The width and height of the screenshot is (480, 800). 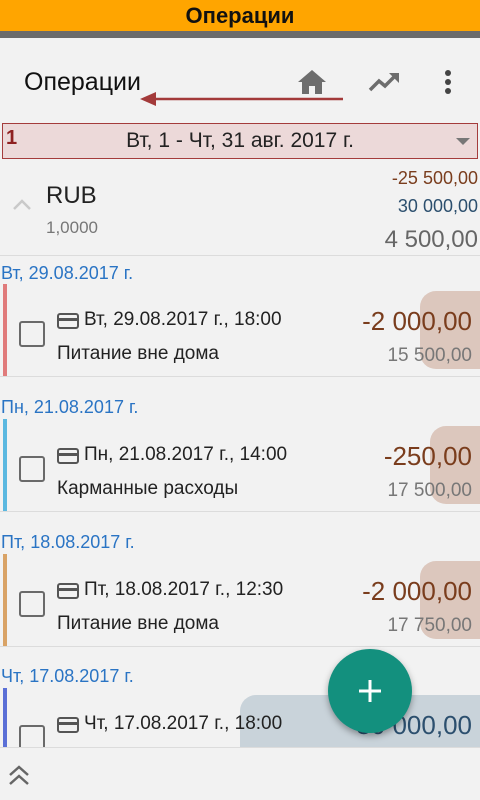 What do you see at coordinates (70, 407) in the screenshot?
I see `date-header: Пн, 21.08.2017 г.` at bounding box center [70, 407].